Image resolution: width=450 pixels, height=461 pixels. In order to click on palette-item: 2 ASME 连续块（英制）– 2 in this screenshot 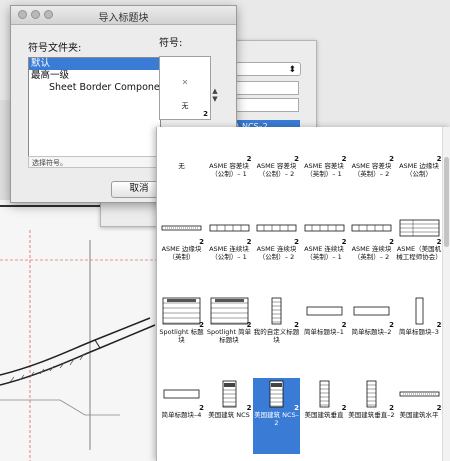, I will do `click(371, 250)`.